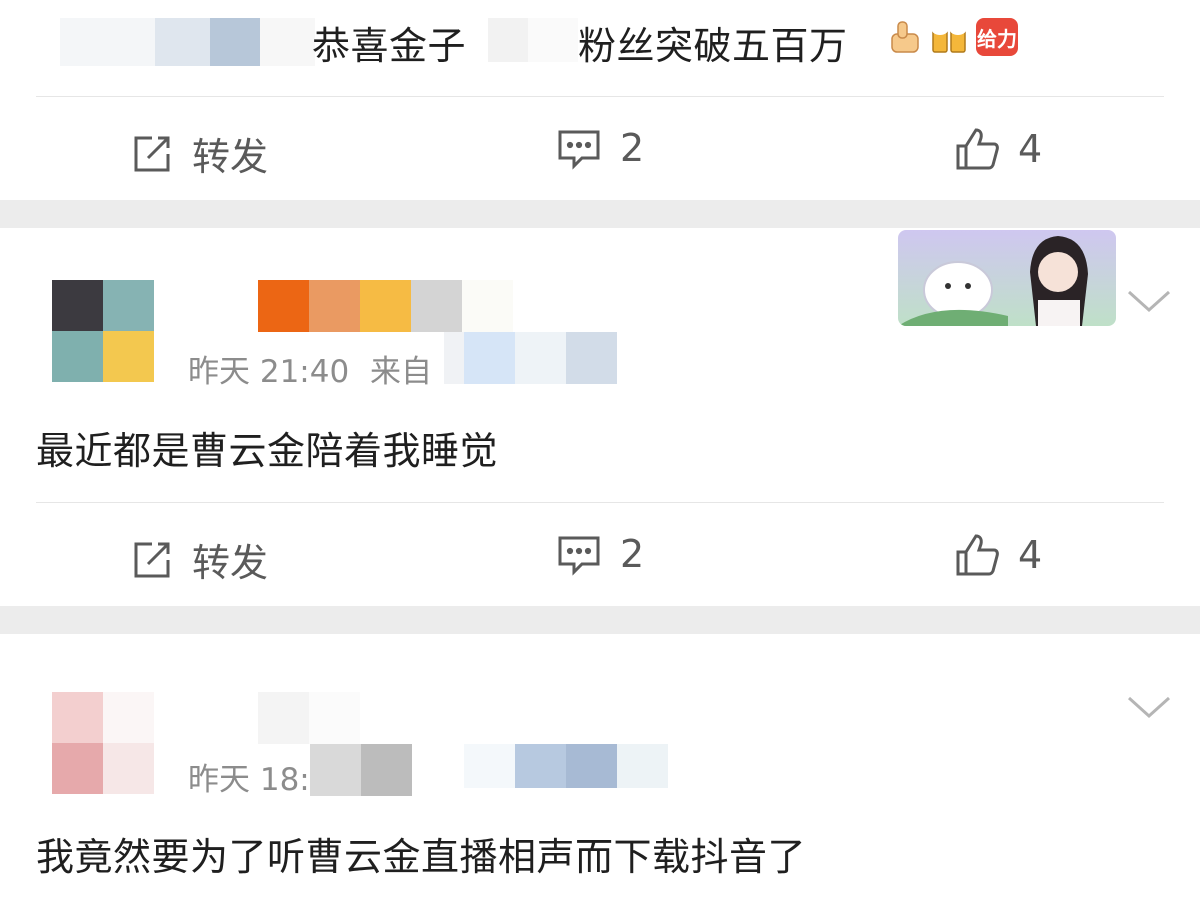  Describe the element at coordinates (389, 46) in the screenshot. I see `post-text-start: 恭喜金子` at that location.